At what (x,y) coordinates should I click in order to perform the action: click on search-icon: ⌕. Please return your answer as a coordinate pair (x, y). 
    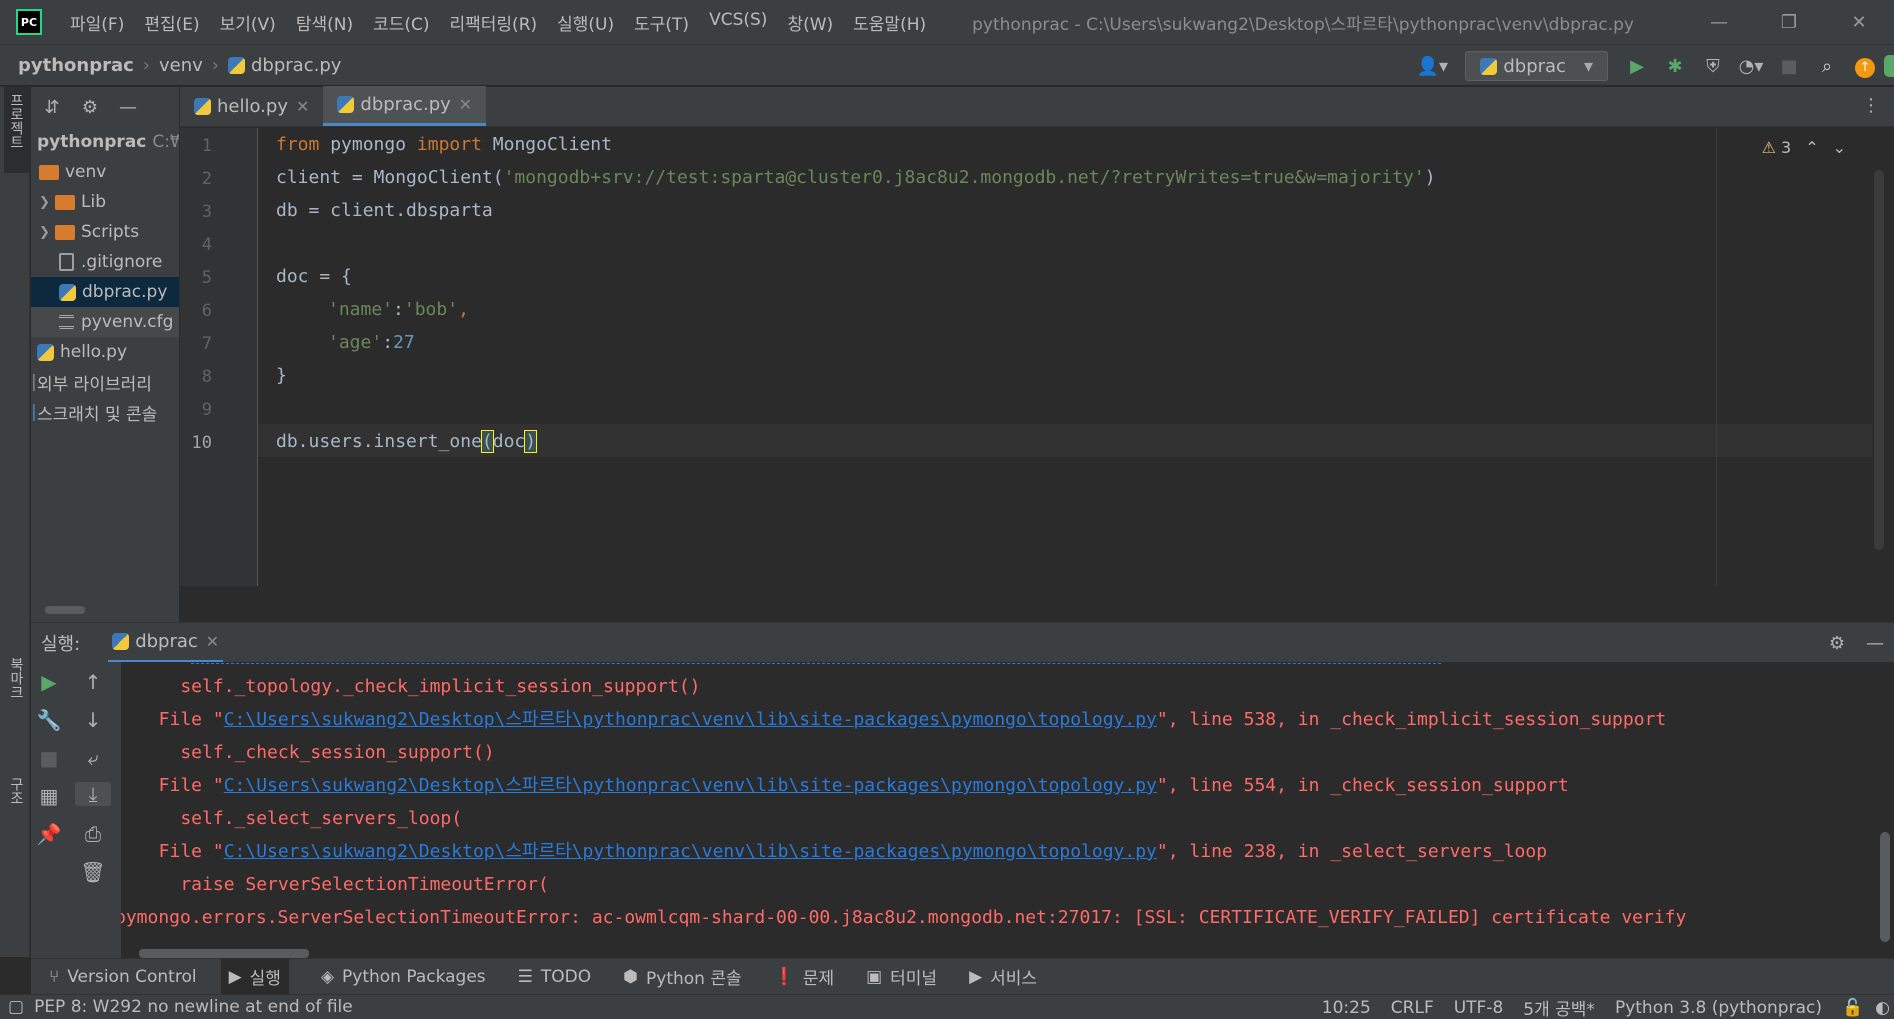
    Looking at the image, I should click on (1827, 66).